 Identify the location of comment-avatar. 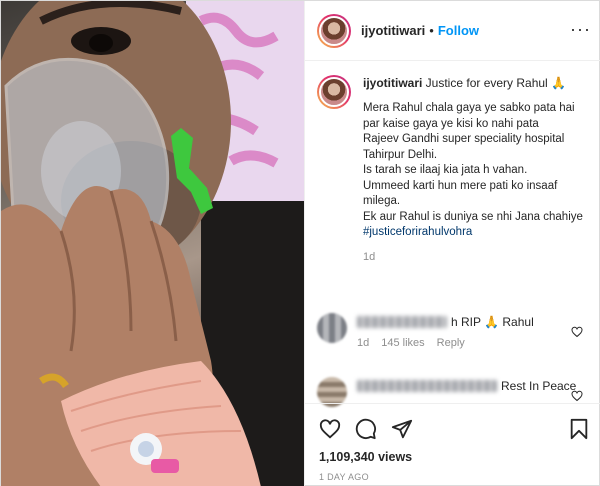
(331, 328).